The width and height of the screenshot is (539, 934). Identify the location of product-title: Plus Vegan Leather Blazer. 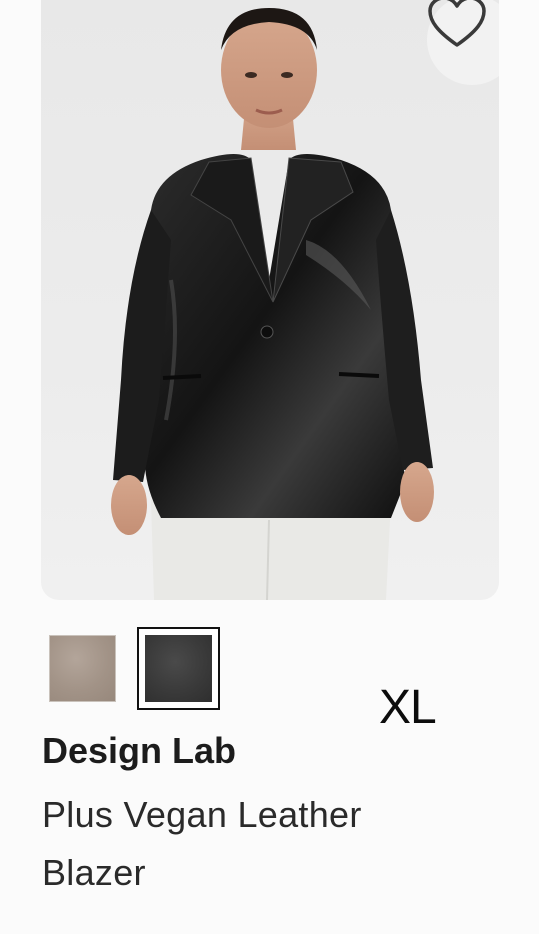
(252, 844).